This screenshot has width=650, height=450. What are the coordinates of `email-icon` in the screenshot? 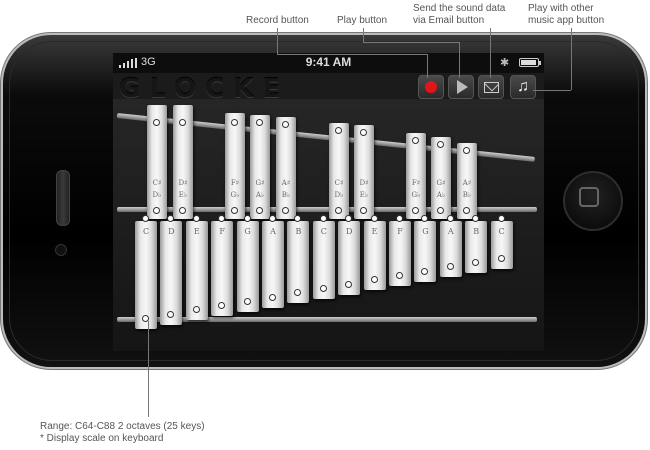 It's located at (491, 87).